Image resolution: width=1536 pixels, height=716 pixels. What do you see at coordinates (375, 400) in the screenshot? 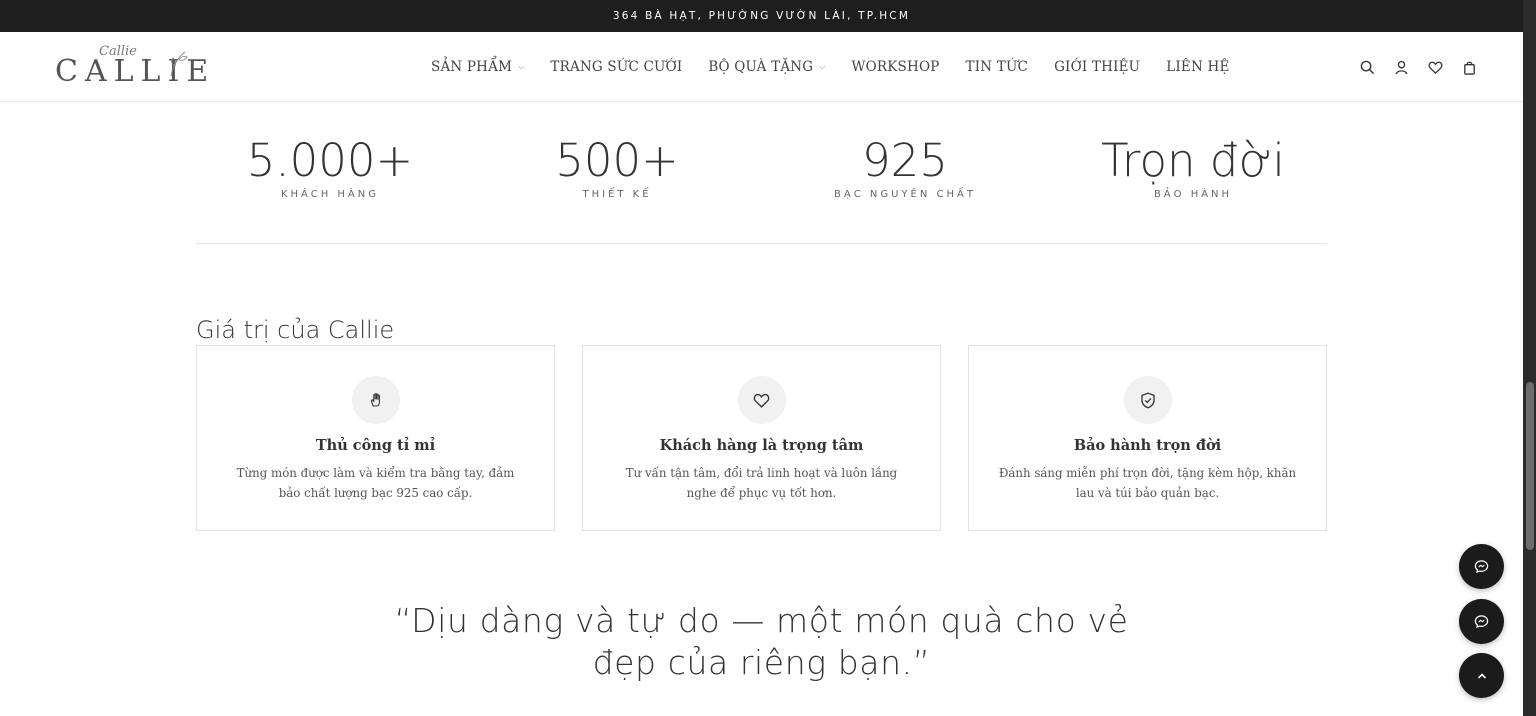
I see `hand-icon` at bounding box center [375, 400].